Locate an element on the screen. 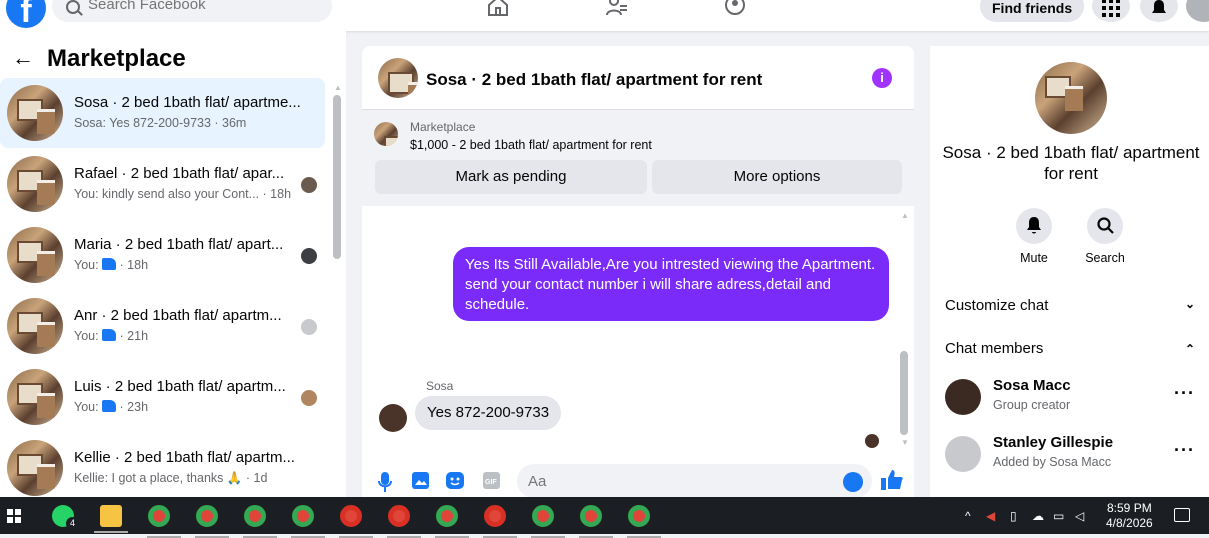  chevron-down-icon: ⌄ is located at coordinates (1189, 304).